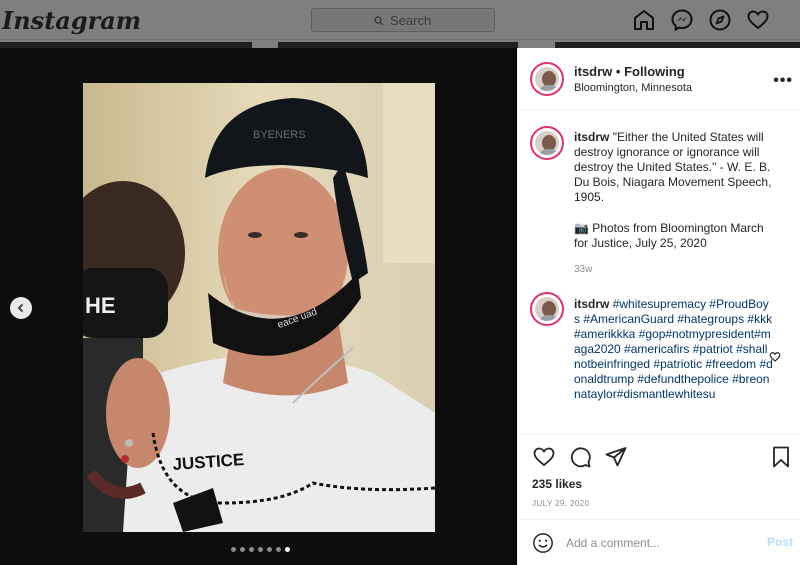 This screenshot has height=565, width=800. I want to click on top-nav: Instagram Search, so click(400, 20).